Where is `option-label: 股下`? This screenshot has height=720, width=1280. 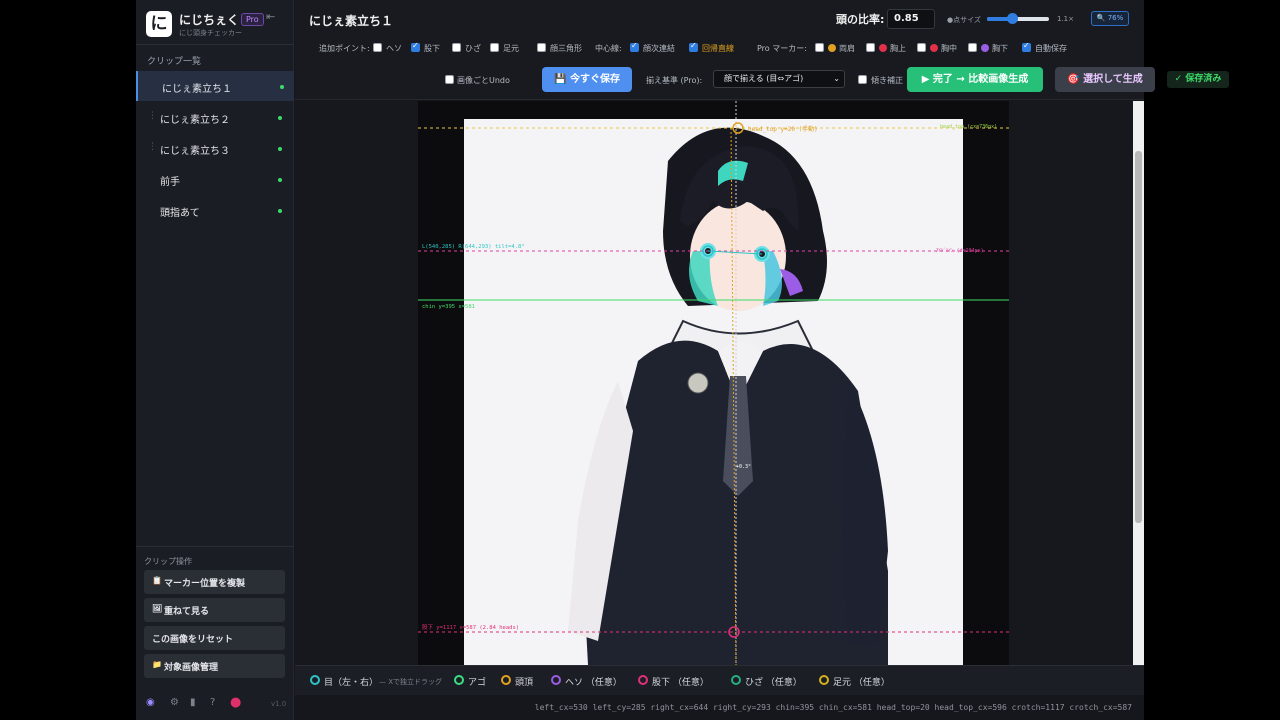 option-label: 股下 is located at coordinates (432, 48).